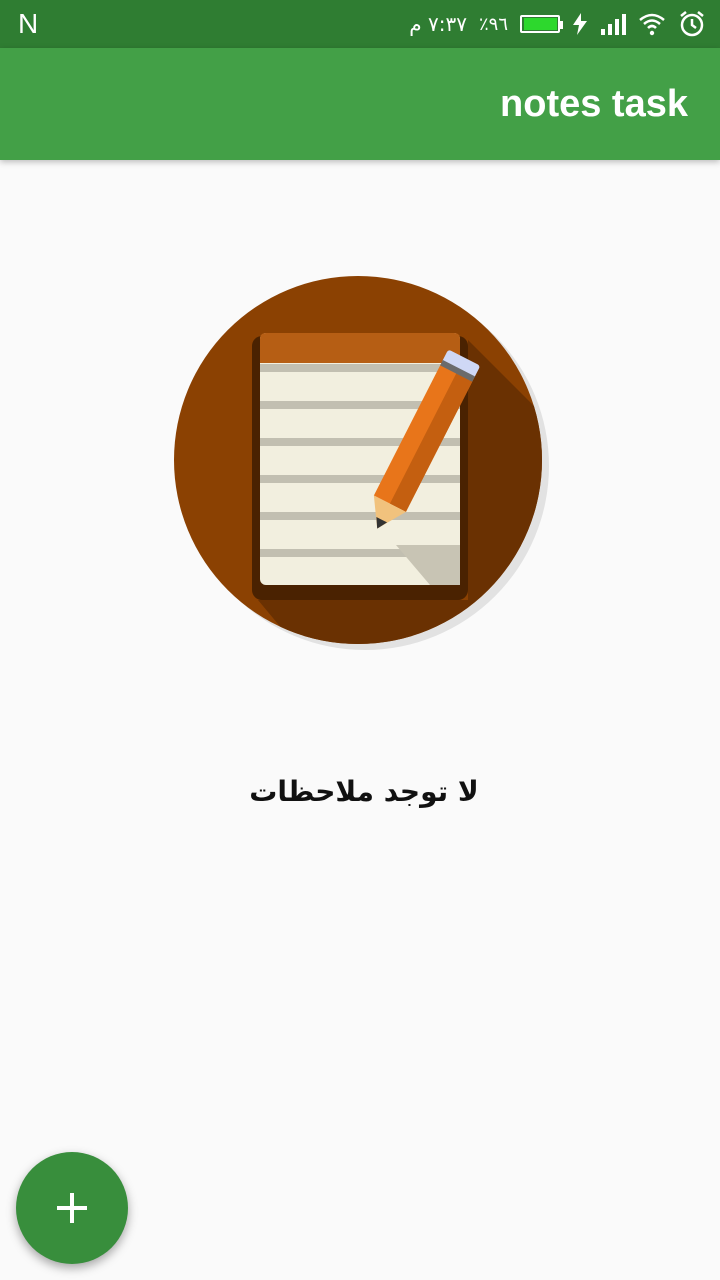 The width and height of the screenshot is (720, 1280). I want to click on status-right-group: ٧:٣٧ م ٩٦٪, so click(557, 24).